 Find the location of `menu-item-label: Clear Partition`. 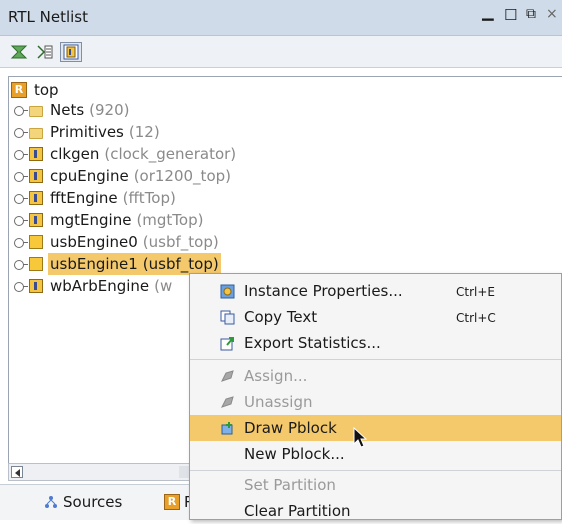

menu-item-label: Clear Partition is located at coordinates (297, 511).